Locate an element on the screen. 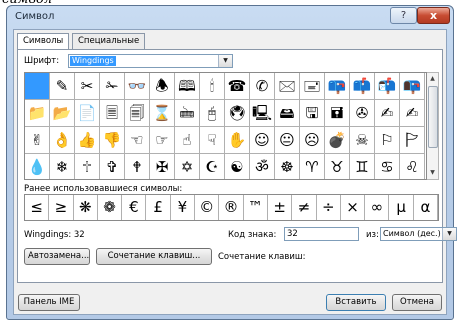 The width and height of the screenshot is (457, 323). symbol-cell: 💣 is located at coordinates (337, 140).